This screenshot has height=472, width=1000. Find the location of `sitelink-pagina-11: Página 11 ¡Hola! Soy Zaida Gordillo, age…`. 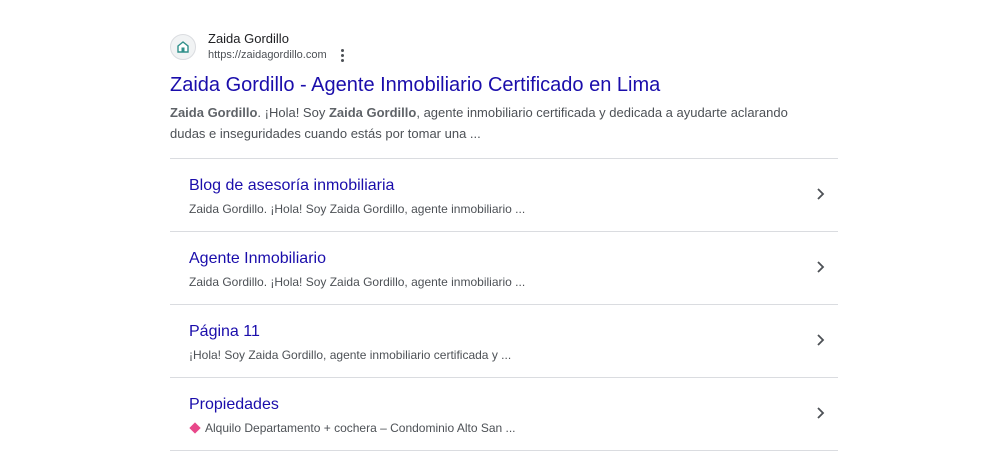

sitelink-pagina-11: Página 11 ¡Hola! Soy Zaida Gordillo, age… is located at coordinates (504, 341).